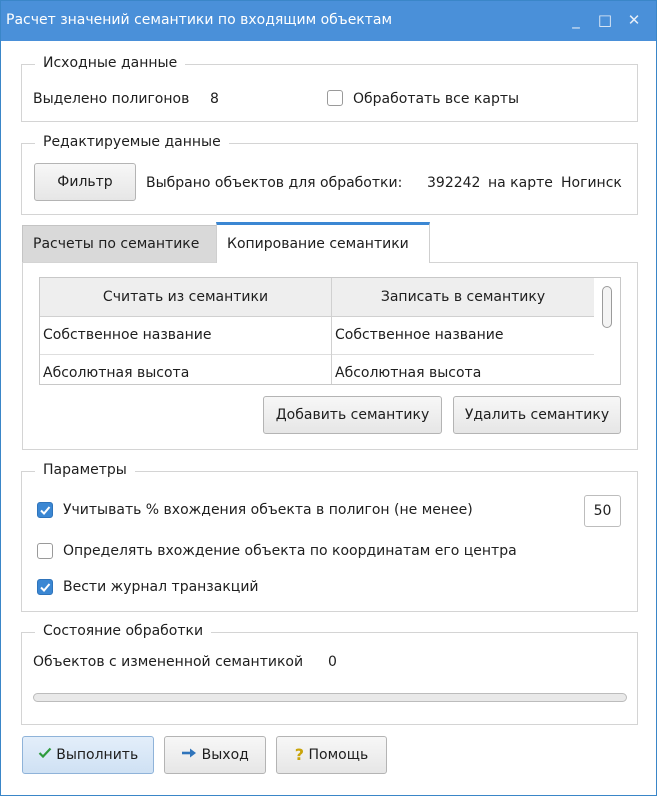 The image size is (657, 796). Describe the element at coordinates (123, 631) in the screenshot. I see `status-legend: Состояние обработки` at that location.